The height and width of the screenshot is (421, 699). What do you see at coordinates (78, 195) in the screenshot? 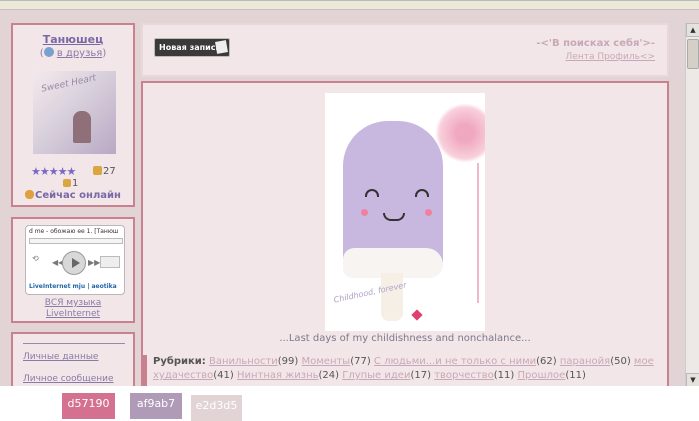
I see `online-label: Сейчас онлайн` at bounding box center [78, 195].